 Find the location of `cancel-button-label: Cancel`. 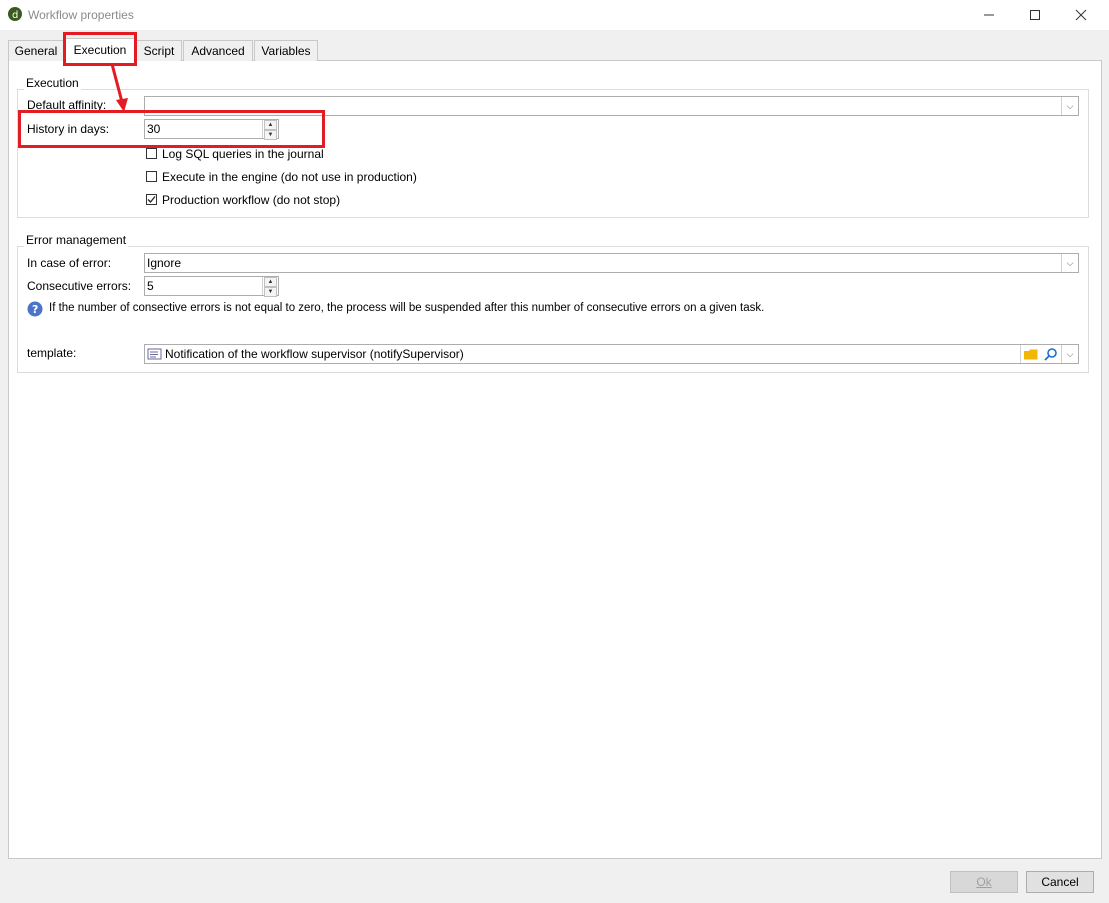

cancel-button-label: Cancel is located at coordinates (1060, 882).